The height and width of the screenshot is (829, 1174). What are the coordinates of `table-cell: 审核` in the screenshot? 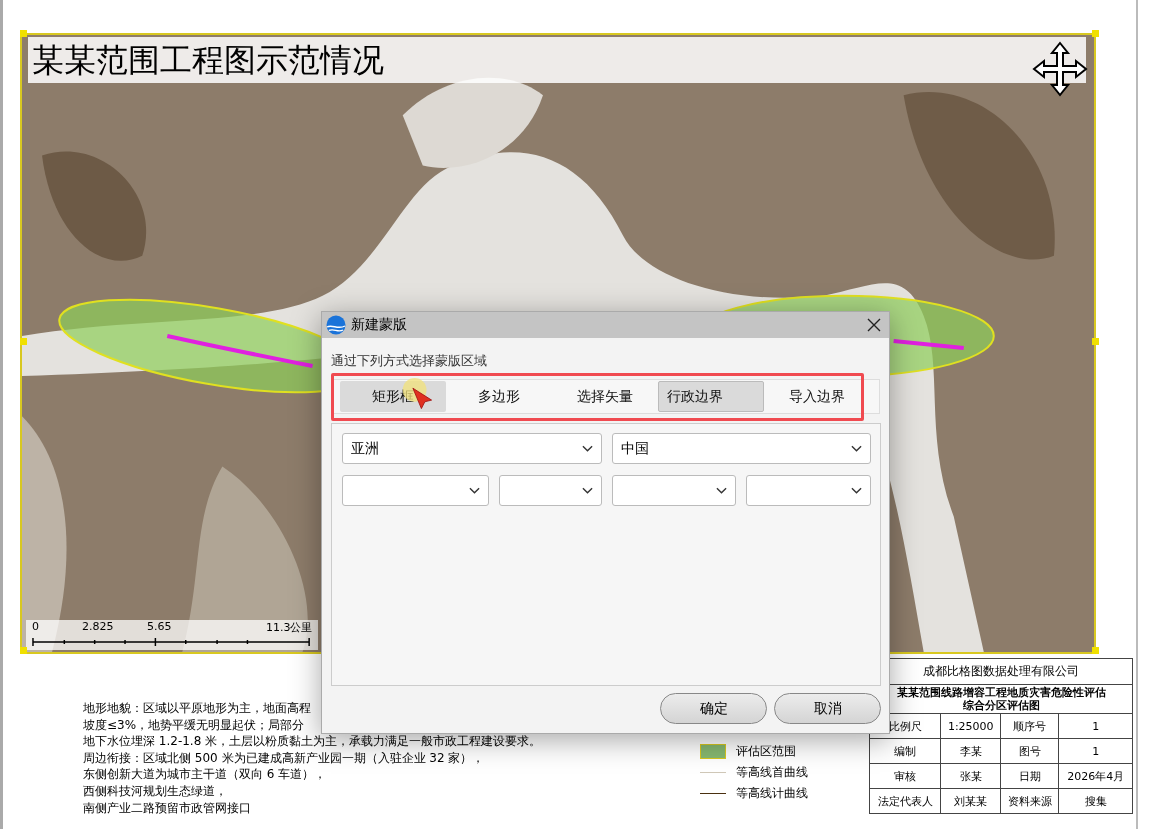 It's located at (905, 776).